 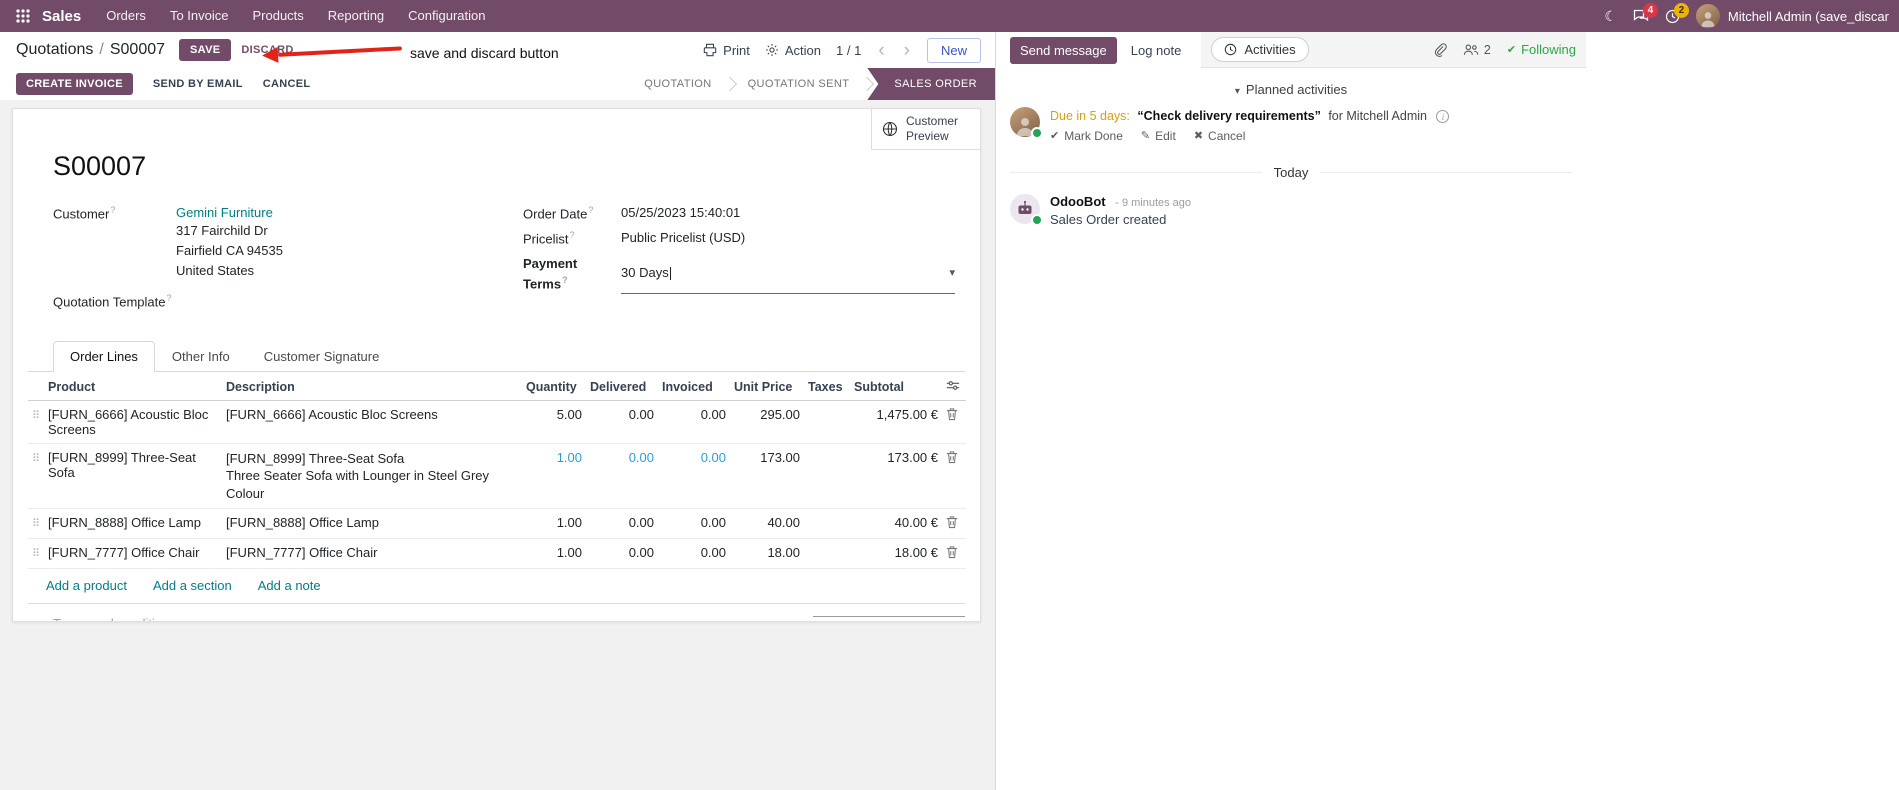 I want to click on optional-columns-icon, so click(x=953, y=385).